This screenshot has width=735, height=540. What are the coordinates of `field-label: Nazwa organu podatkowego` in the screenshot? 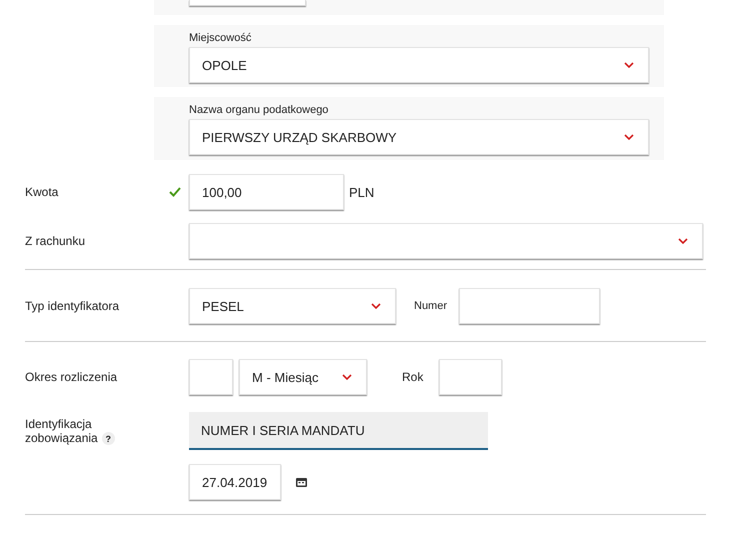 It's located at (259, 110).